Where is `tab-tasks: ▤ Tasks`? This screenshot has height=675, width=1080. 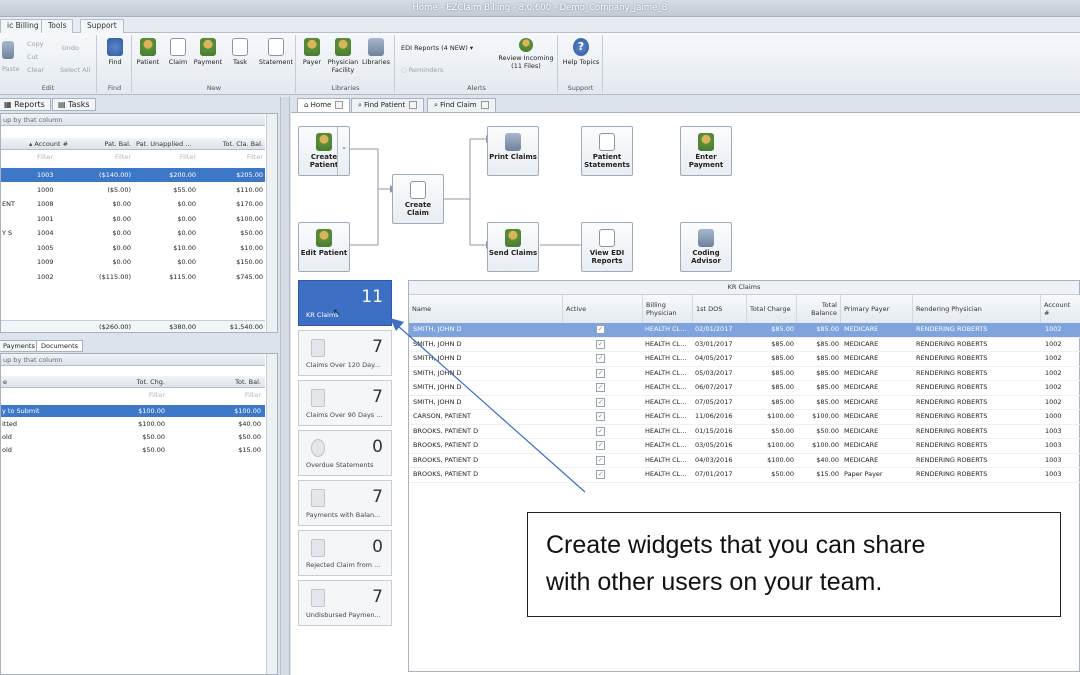
tab-tasks: ▤ Tasks is located at coordinates (74, 104).